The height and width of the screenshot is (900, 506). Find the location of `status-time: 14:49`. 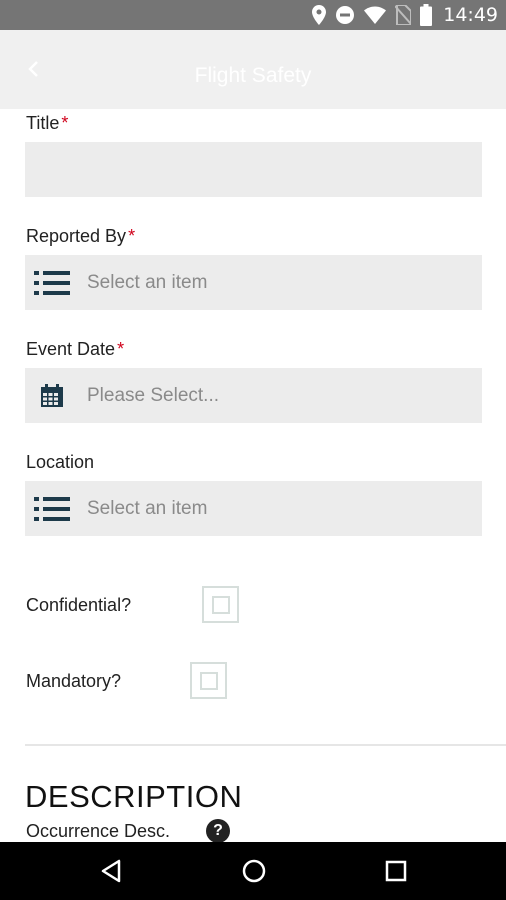

status-time: 14:49 is located at coordinates (470, 15).